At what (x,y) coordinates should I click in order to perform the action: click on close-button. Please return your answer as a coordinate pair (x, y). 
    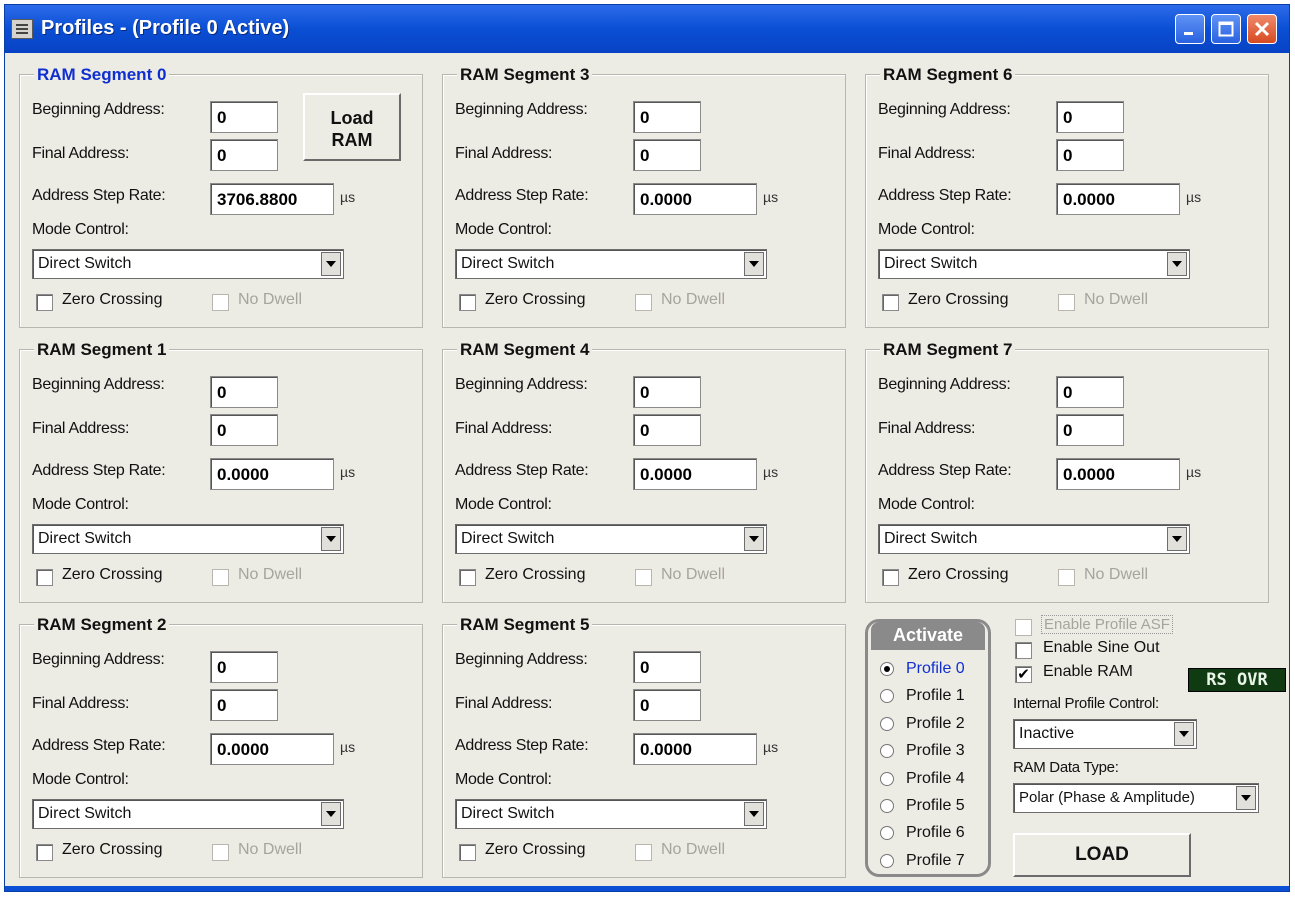
    Looking at the image, I should click on (1262, 29).